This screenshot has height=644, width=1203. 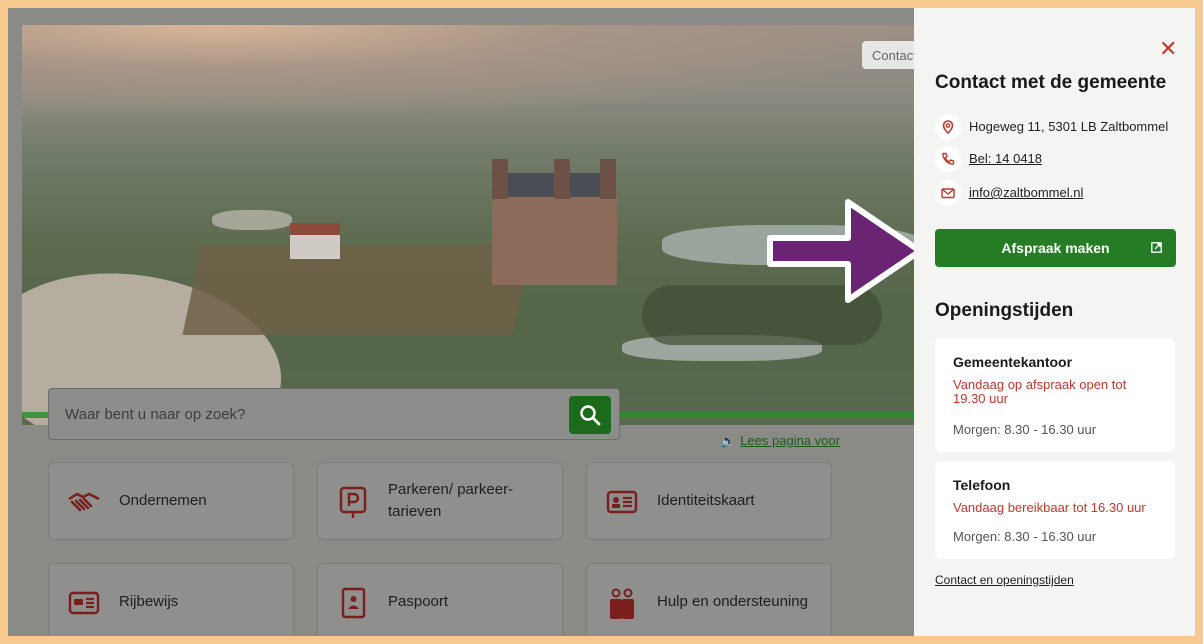 What do you see at coordinates (84, 502) in the screenshot?
I see `handshake-icon` at bounding box center [84, 502].